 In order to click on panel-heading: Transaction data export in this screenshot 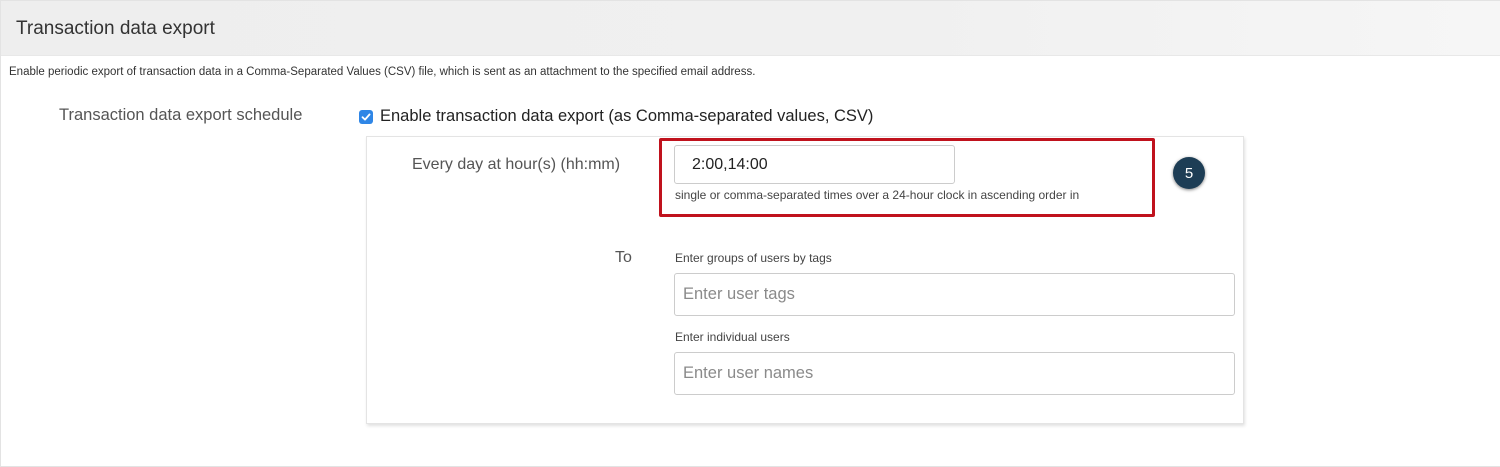, I will do `click(750, 28)`.